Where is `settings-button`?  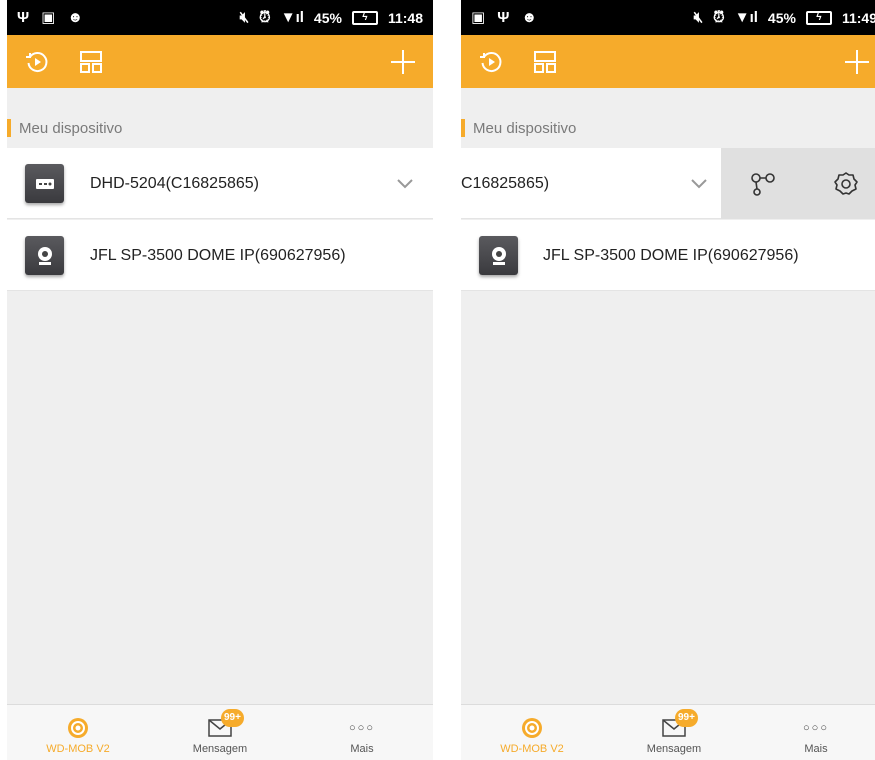
settings-button is located at coordinates (839, 183).